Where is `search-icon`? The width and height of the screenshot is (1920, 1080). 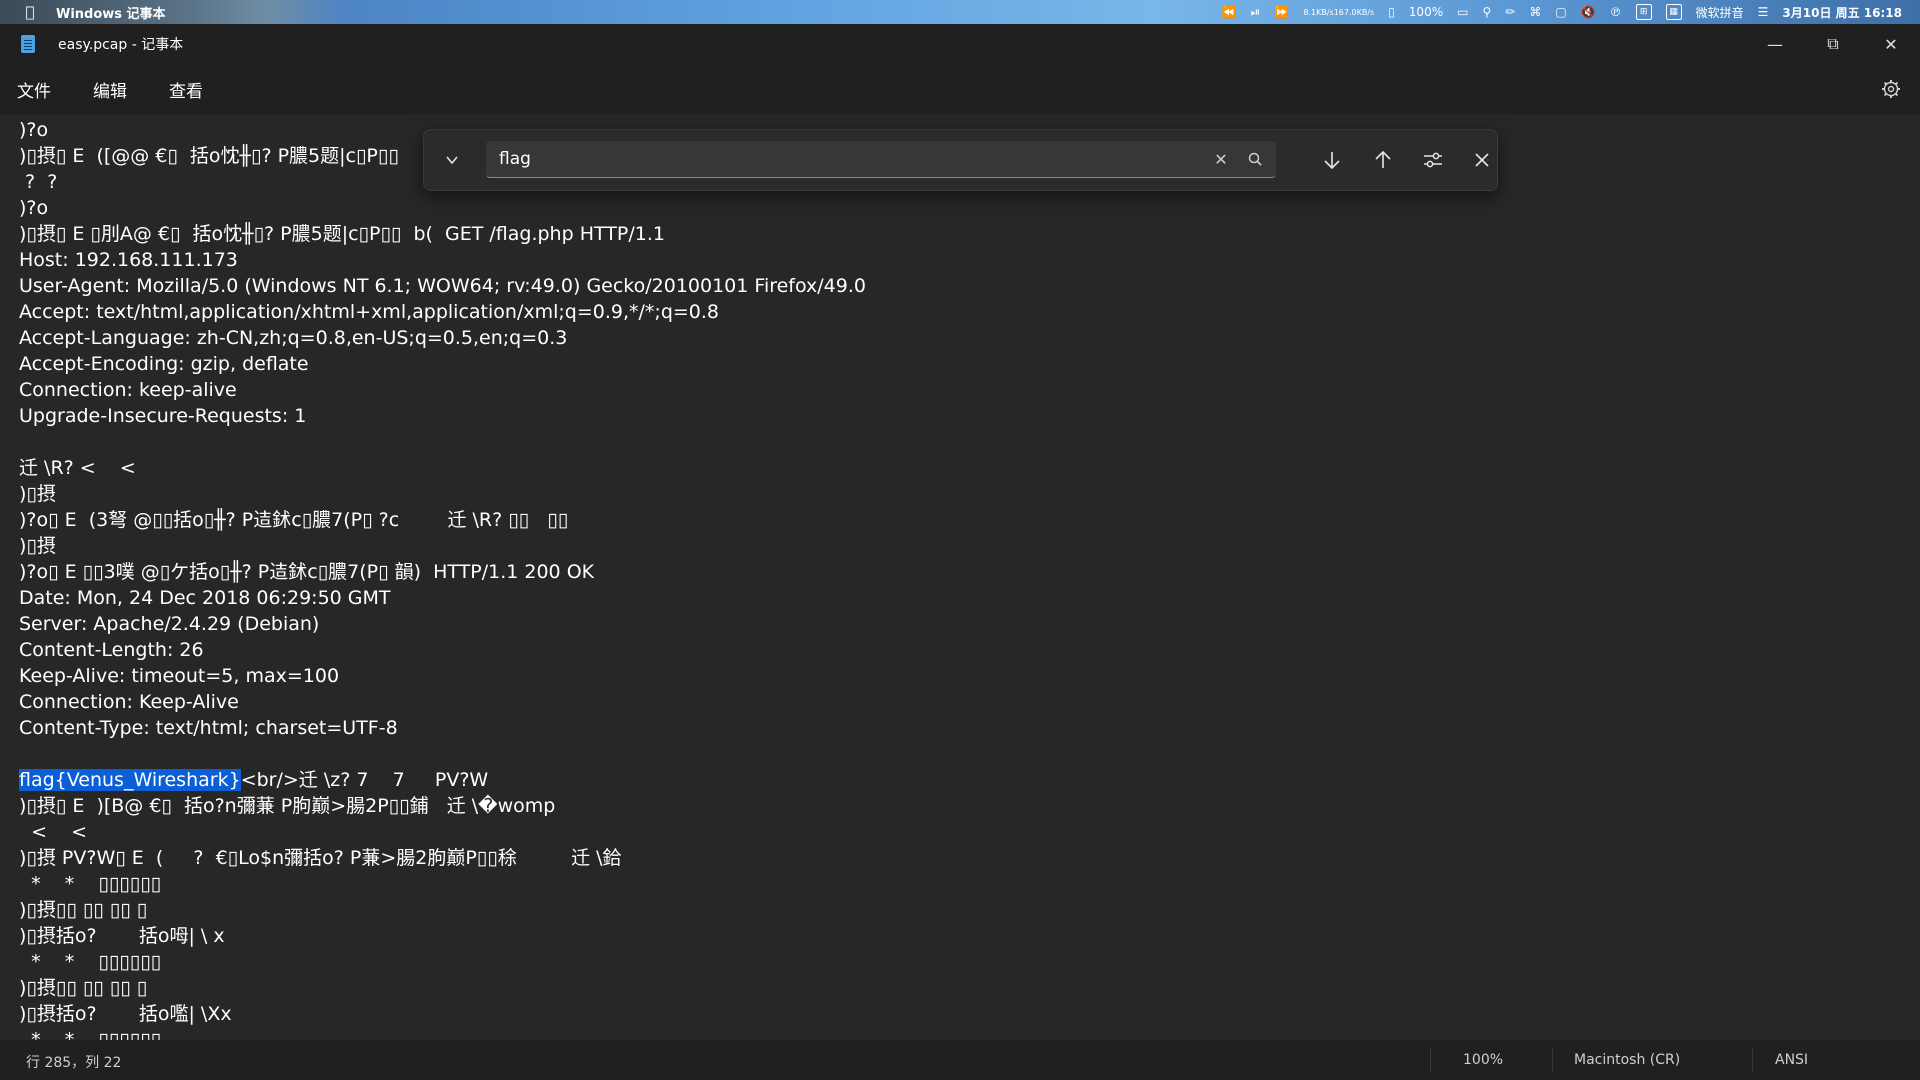
search-icon is located at coordinates (1255, 159).